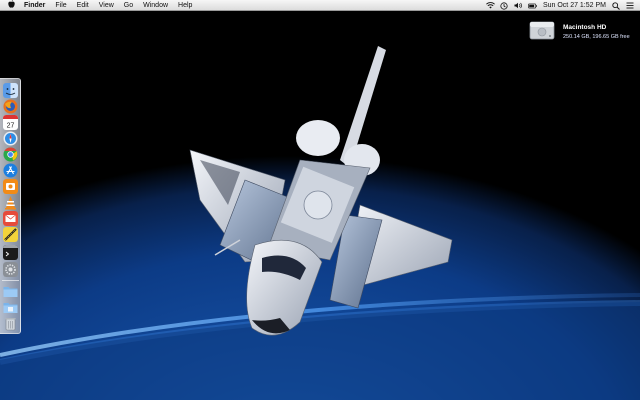 Image resolution: width=640 pixels, height=400 pixels. Describe the element at coordinates (490, 5) in the screenshot. I see `wifi-icon` at that location.